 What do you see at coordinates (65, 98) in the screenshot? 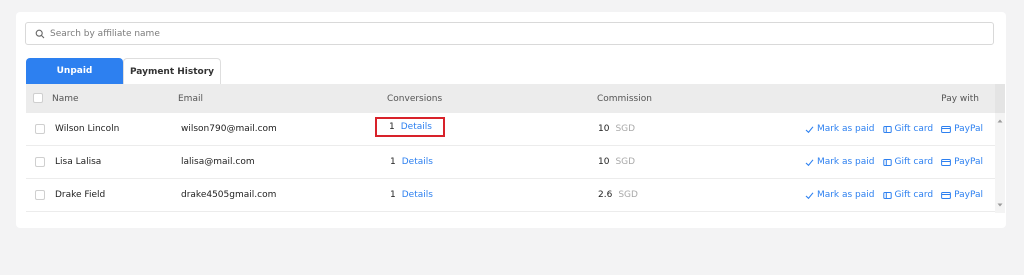
I see `header-name: Name` at bounding box center [65, 98].